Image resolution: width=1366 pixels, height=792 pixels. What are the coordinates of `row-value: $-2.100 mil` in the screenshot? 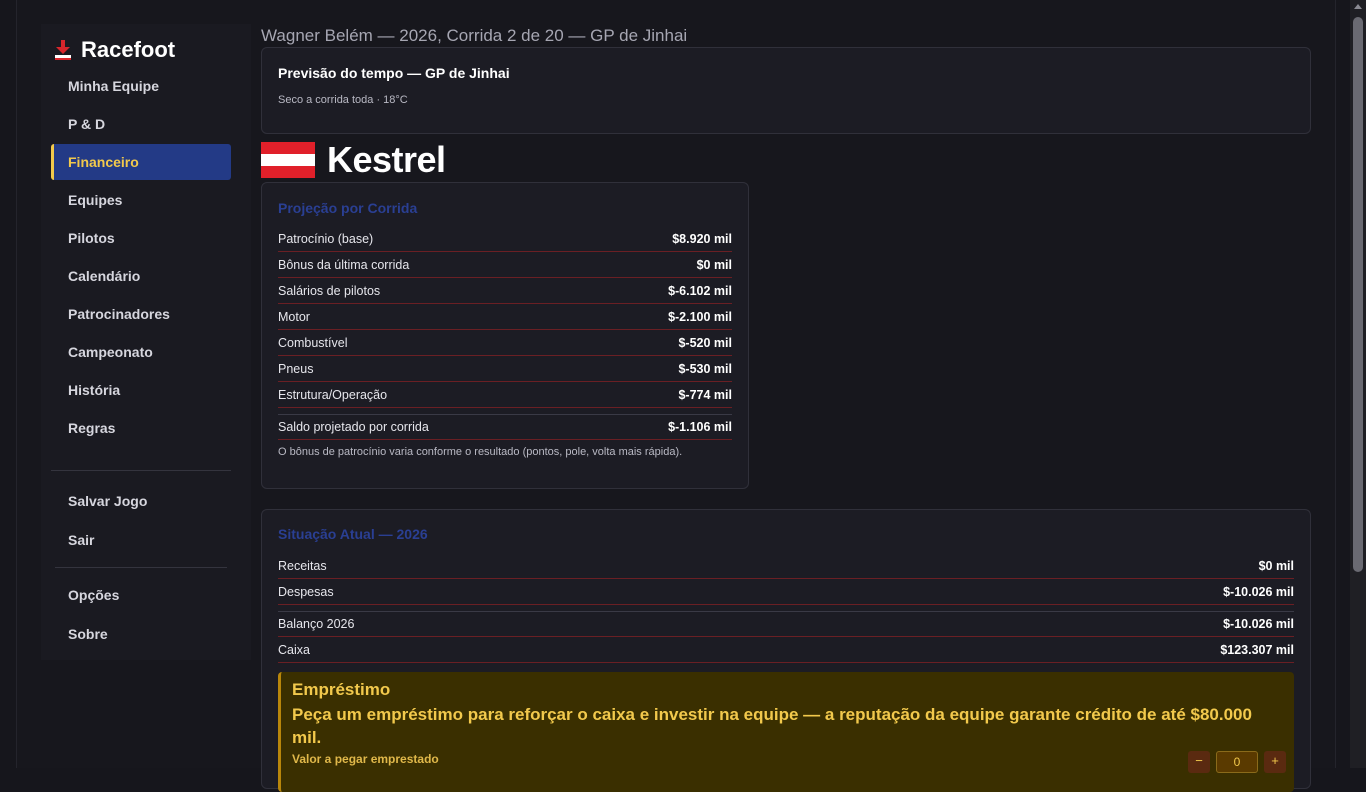 It's located at (700, 316).